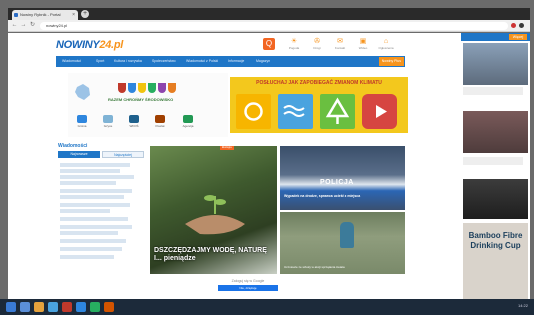 This screenshot has height=315, width=534. I want to click on weather-link: ☀ Pogoda, so click(294, 44).